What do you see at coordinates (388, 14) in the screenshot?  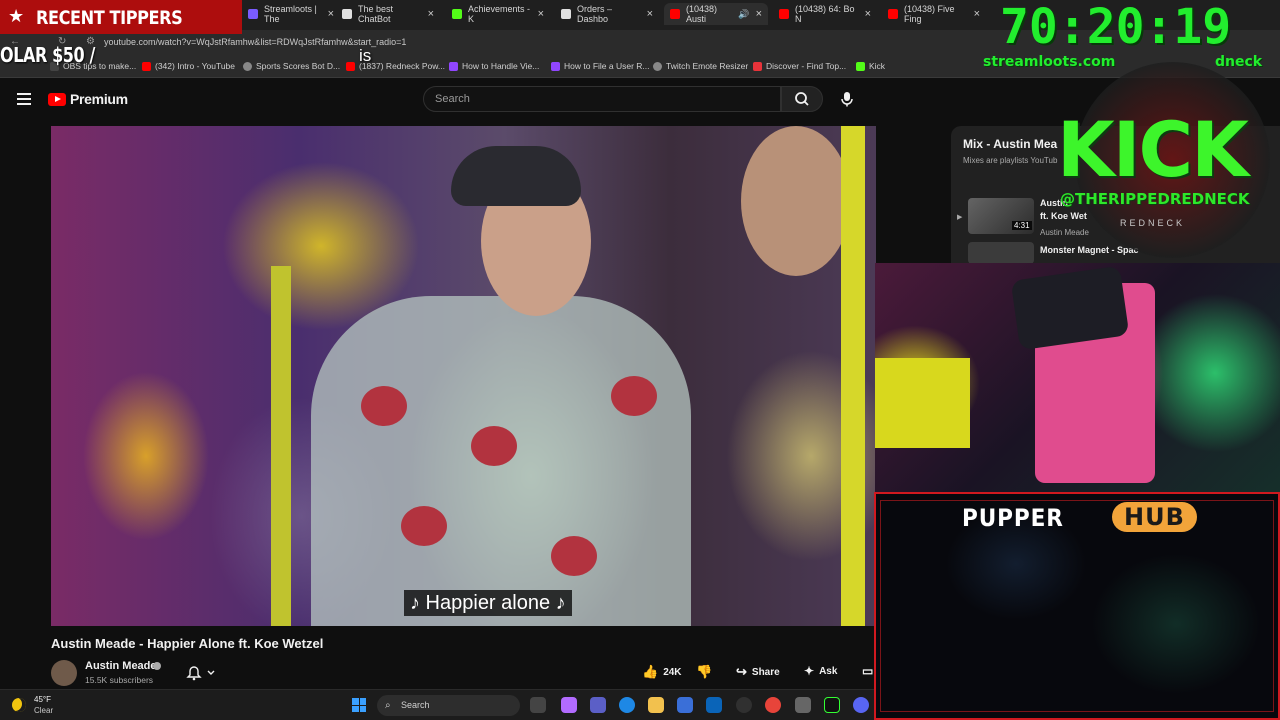 I see `browser-tab: The best ChatBot ×` at bounding box center [388, 14].